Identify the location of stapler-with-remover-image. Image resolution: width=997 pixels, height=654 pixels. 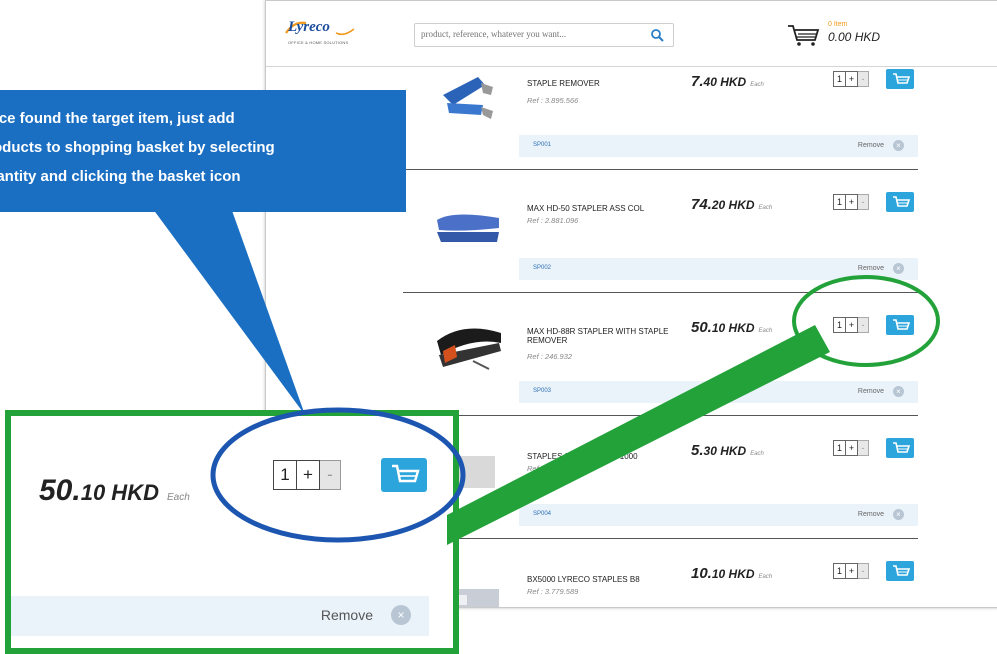
(469, 349).